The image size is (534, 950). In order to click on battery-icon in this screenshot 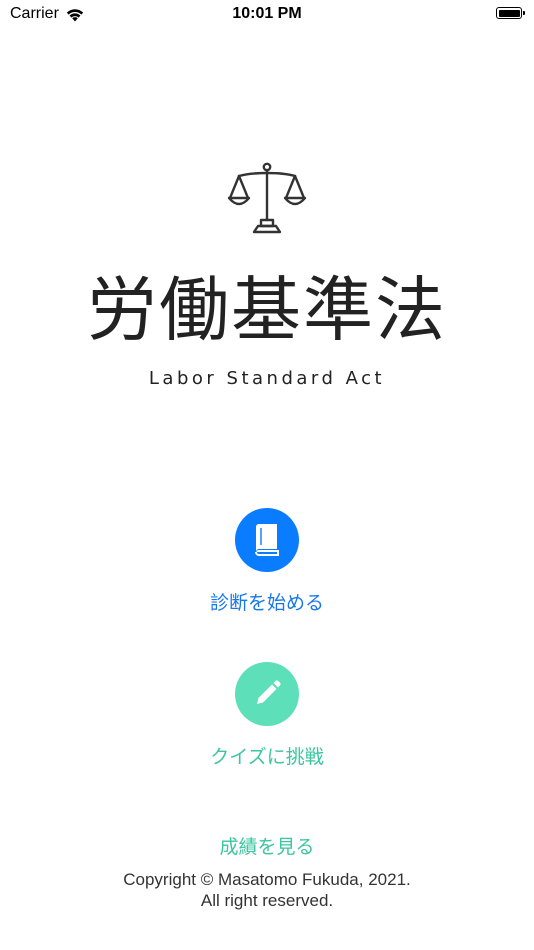, I will do `click(510, 13)`.